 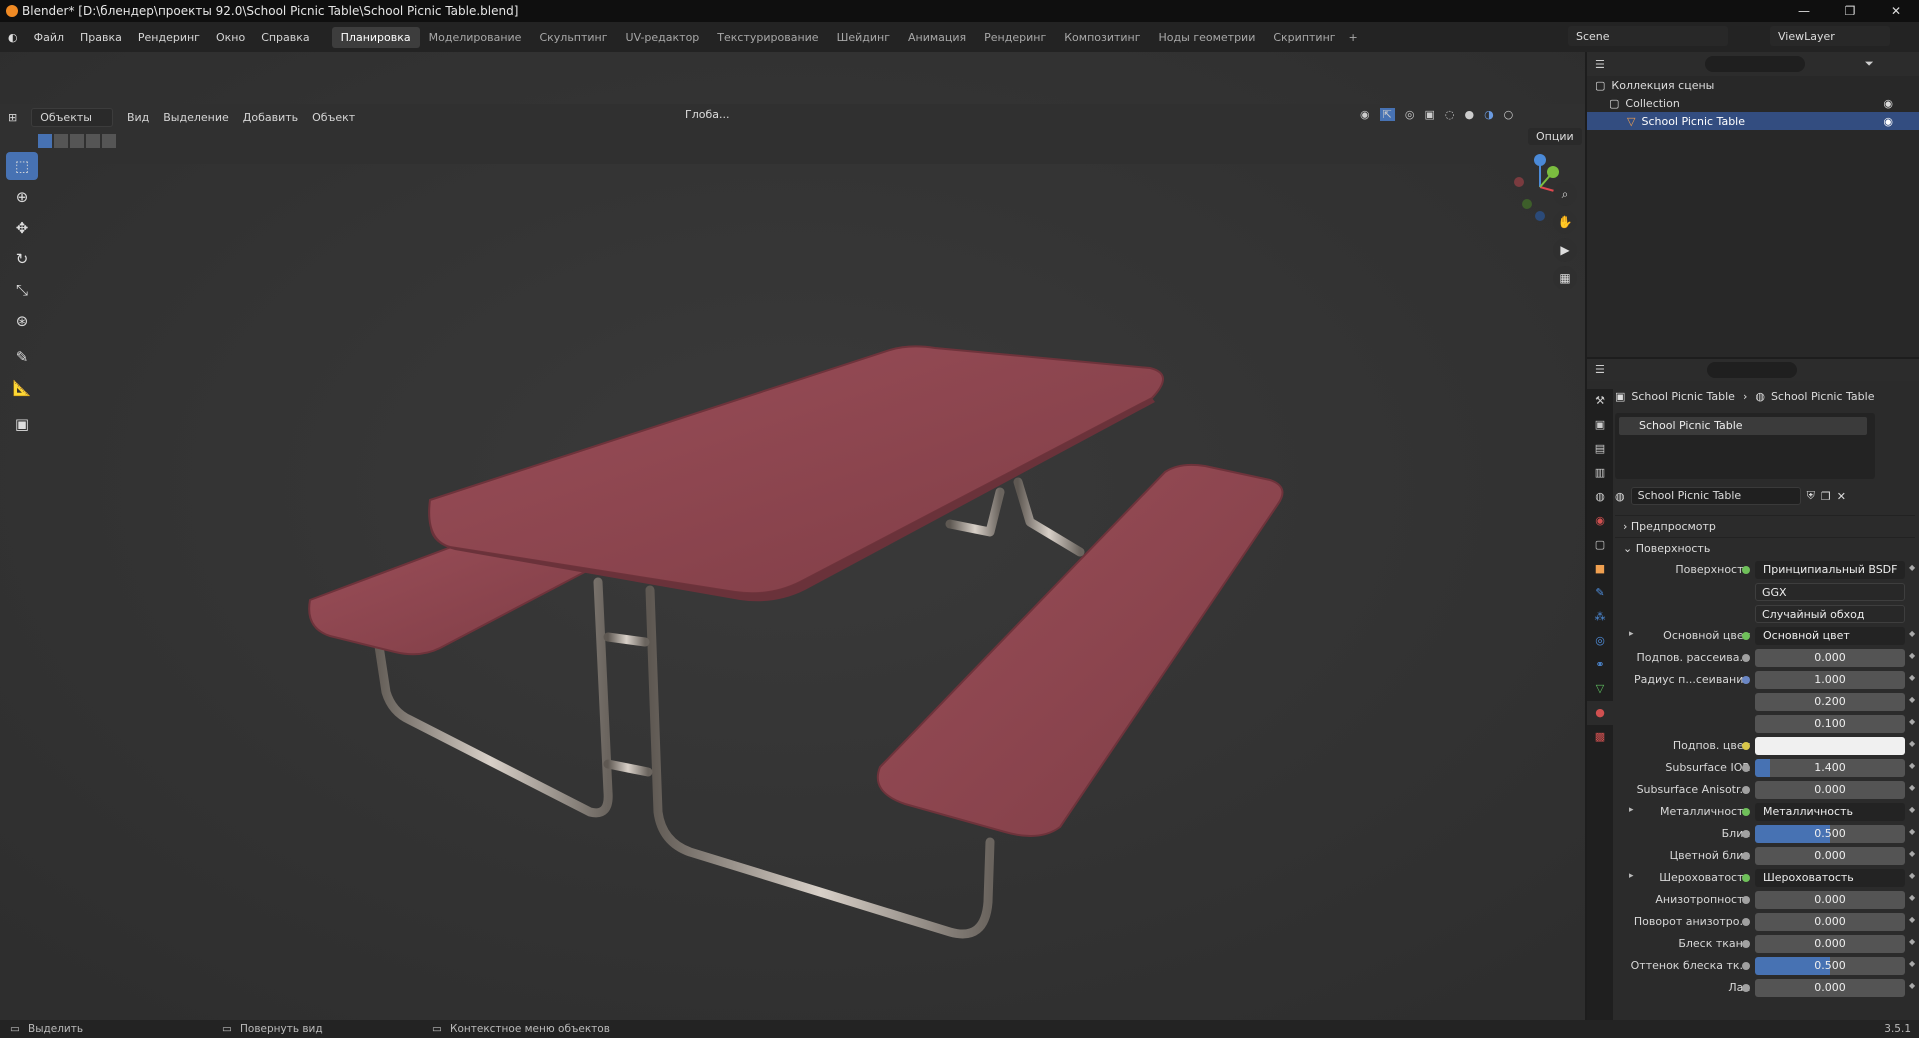 What do you see at coordinates (767, 37) in the screenshot?
I see `workspace-tab: Текстурирование` at bounding box center [767, 37].